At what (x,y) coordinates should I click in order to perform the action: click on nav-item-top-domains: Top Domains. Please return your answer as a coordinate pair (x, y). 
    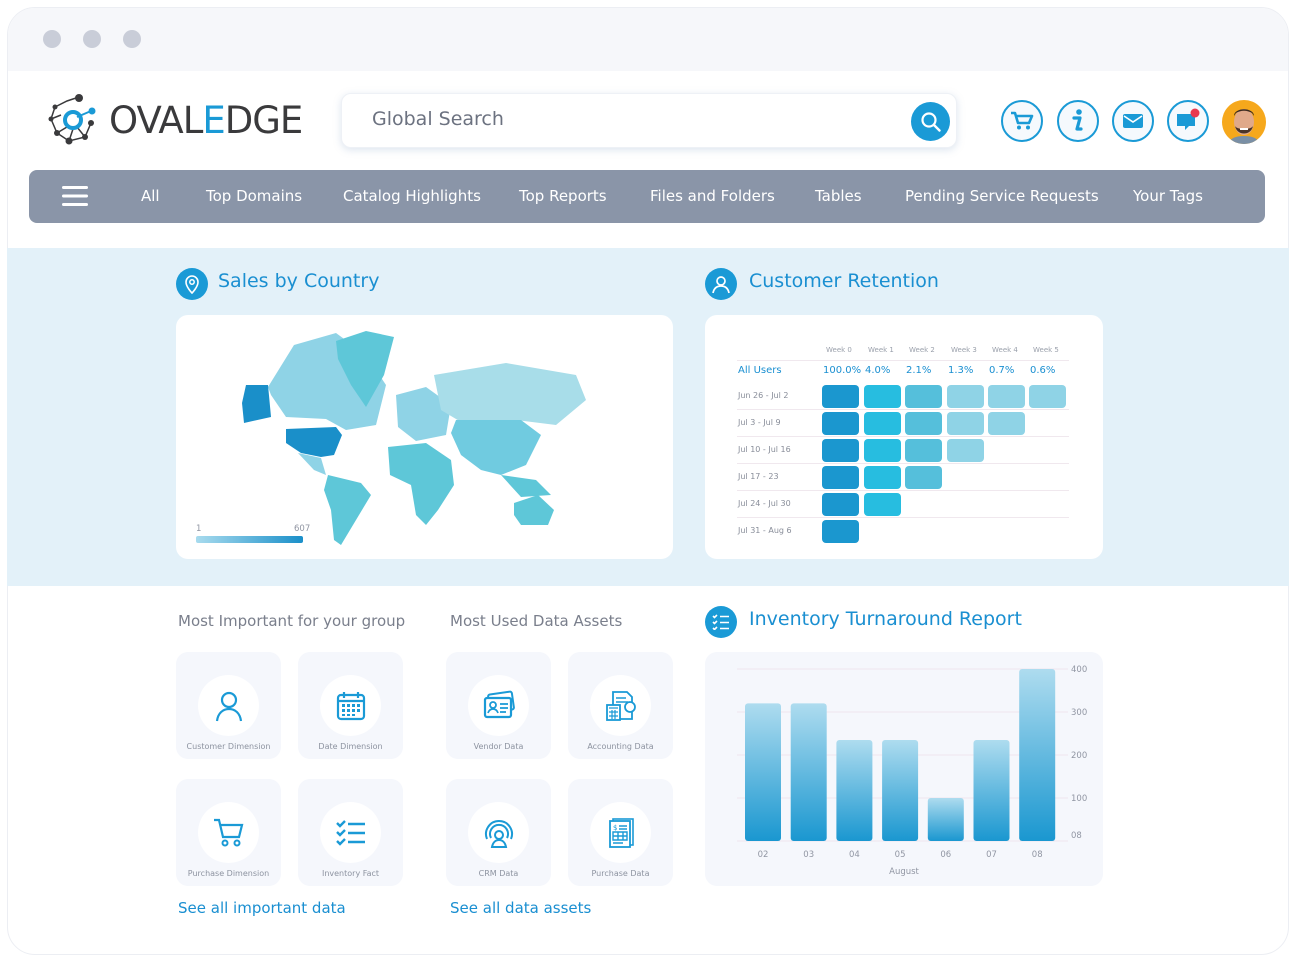
    Looking at the image, I should click on (254, 196).